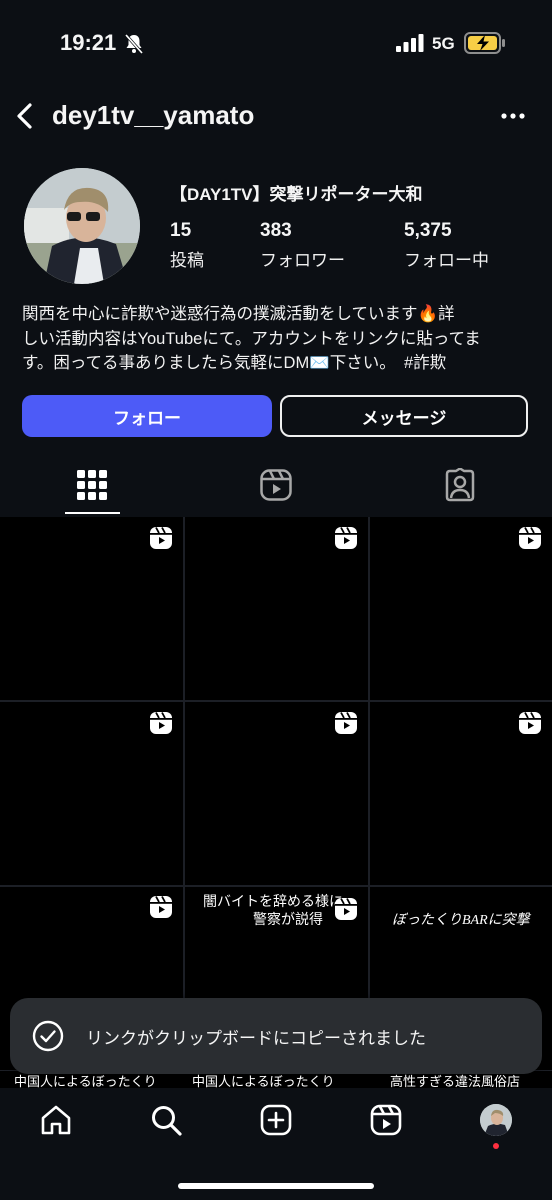 This screenshot has width=552, height=1200. What do you see at coordinates (484, 43) in the screenshot?
I see `battery-charging-icon` at bounding box center [484, 43].